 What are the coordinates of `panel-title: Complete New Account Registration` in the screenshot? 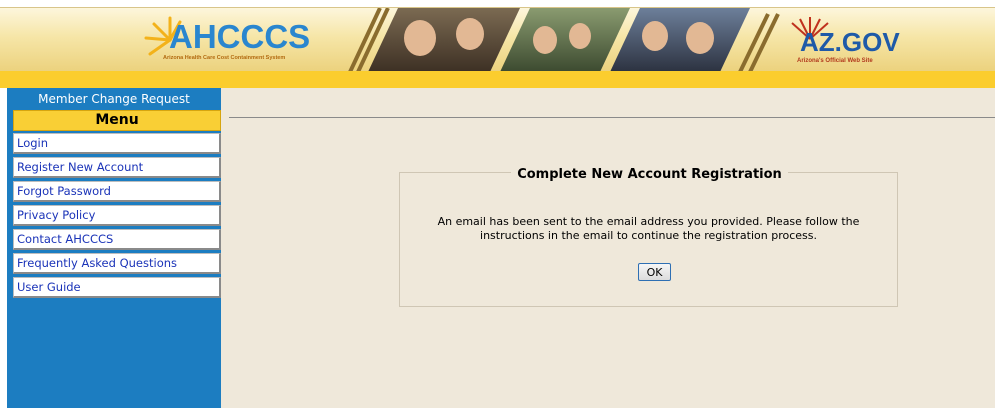 It's located at (649, 174).